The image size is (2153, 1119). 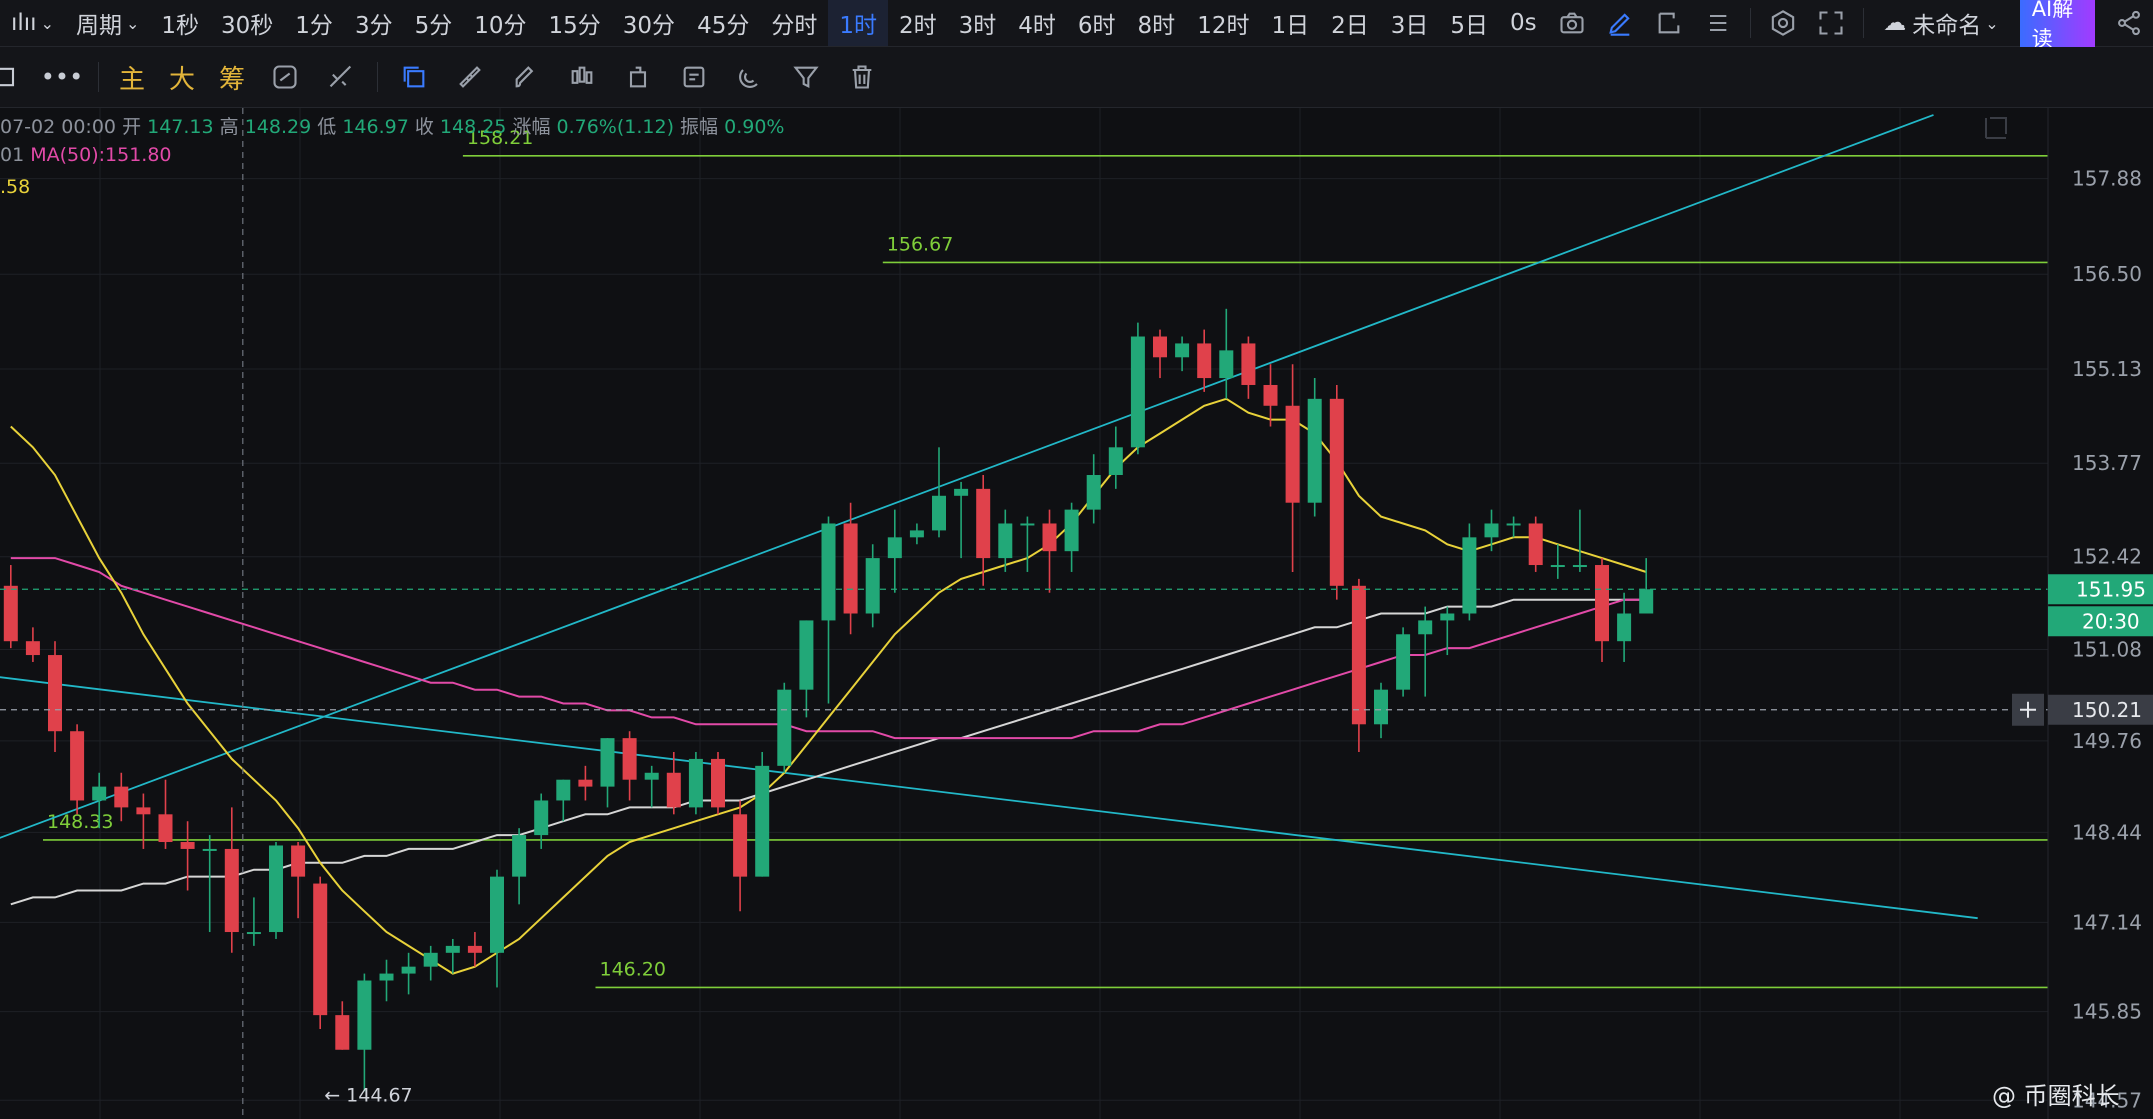 I want to click on gear-icon, so click(x=1782, y=23).